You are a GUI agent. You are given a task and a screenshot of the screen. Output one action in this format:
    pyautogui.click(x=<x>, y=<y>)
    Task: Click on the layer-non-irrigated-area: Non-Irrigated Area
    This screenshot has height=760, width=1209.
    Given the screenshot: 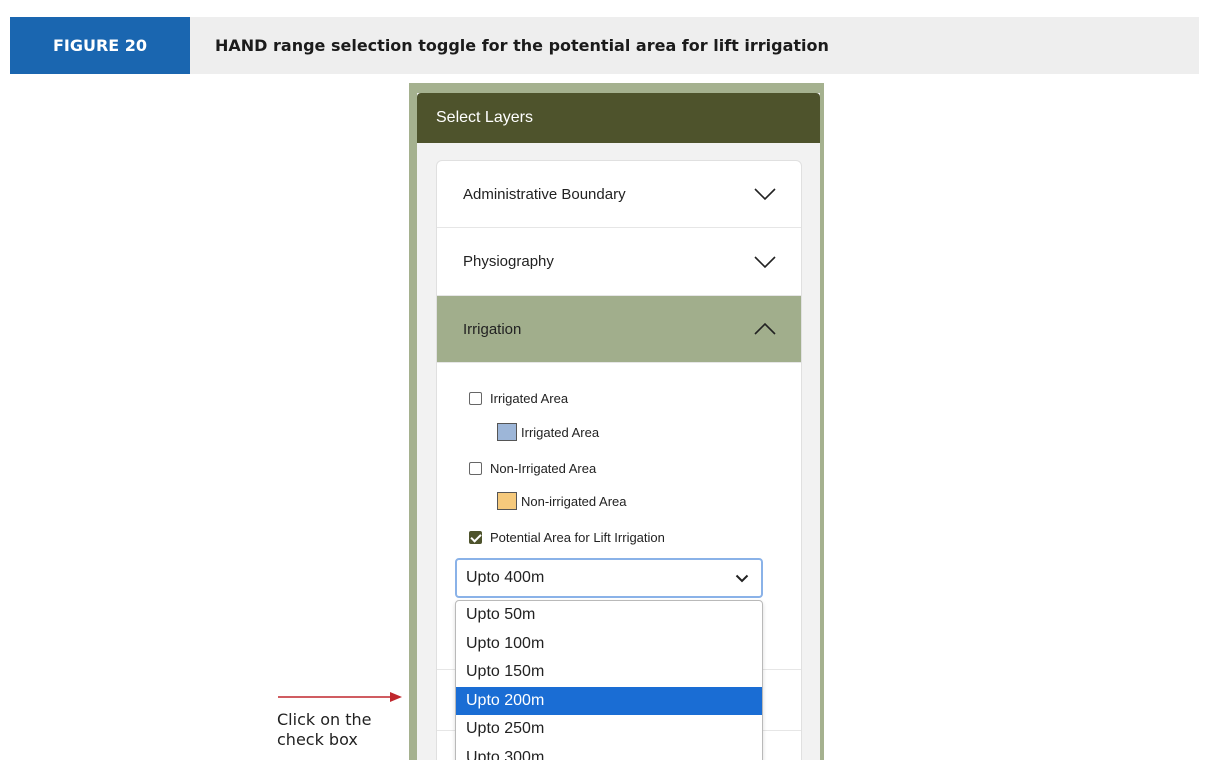 What is the action you would take?
    pyautogui.click(x=532, y=468)
    